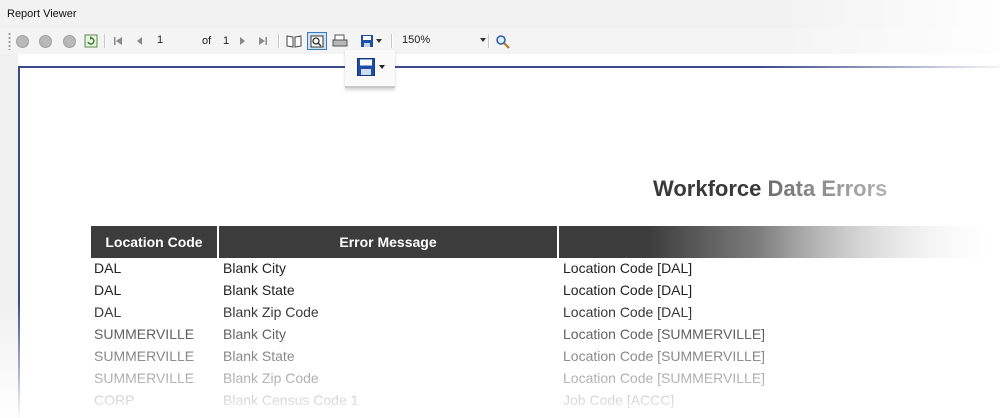  What do you see at coordinates (154, 242) in the screenshot?
I see `column-header-location-code: Location Code` at bounding box center [154, 242].